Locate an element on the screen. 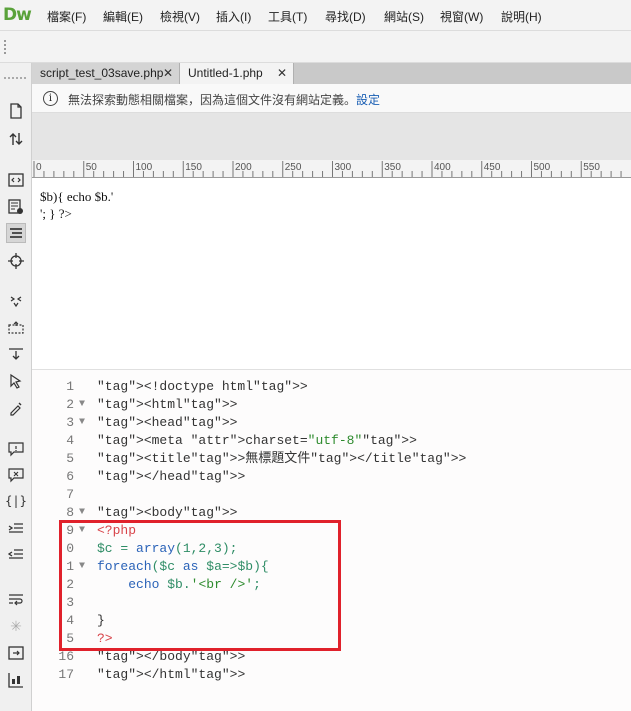 The image size is (631, 711). code-line: 6 "tag"></head"tag">> is located at coordinates (331, 477).